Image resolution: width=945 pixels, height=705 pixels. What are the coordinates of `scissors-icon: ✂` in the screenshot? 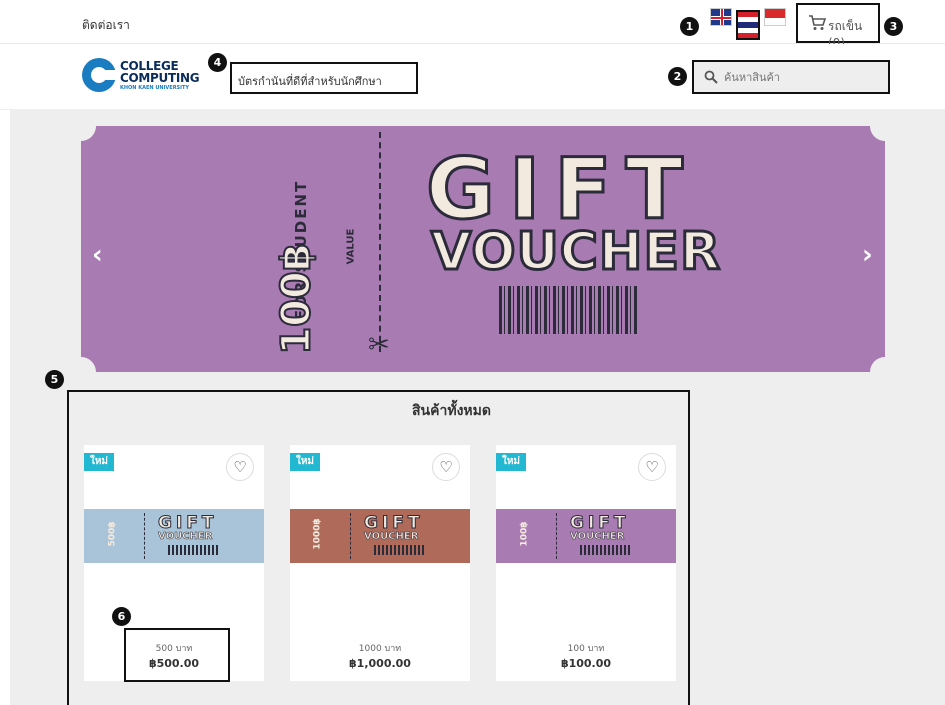 It's located at (379, 345).